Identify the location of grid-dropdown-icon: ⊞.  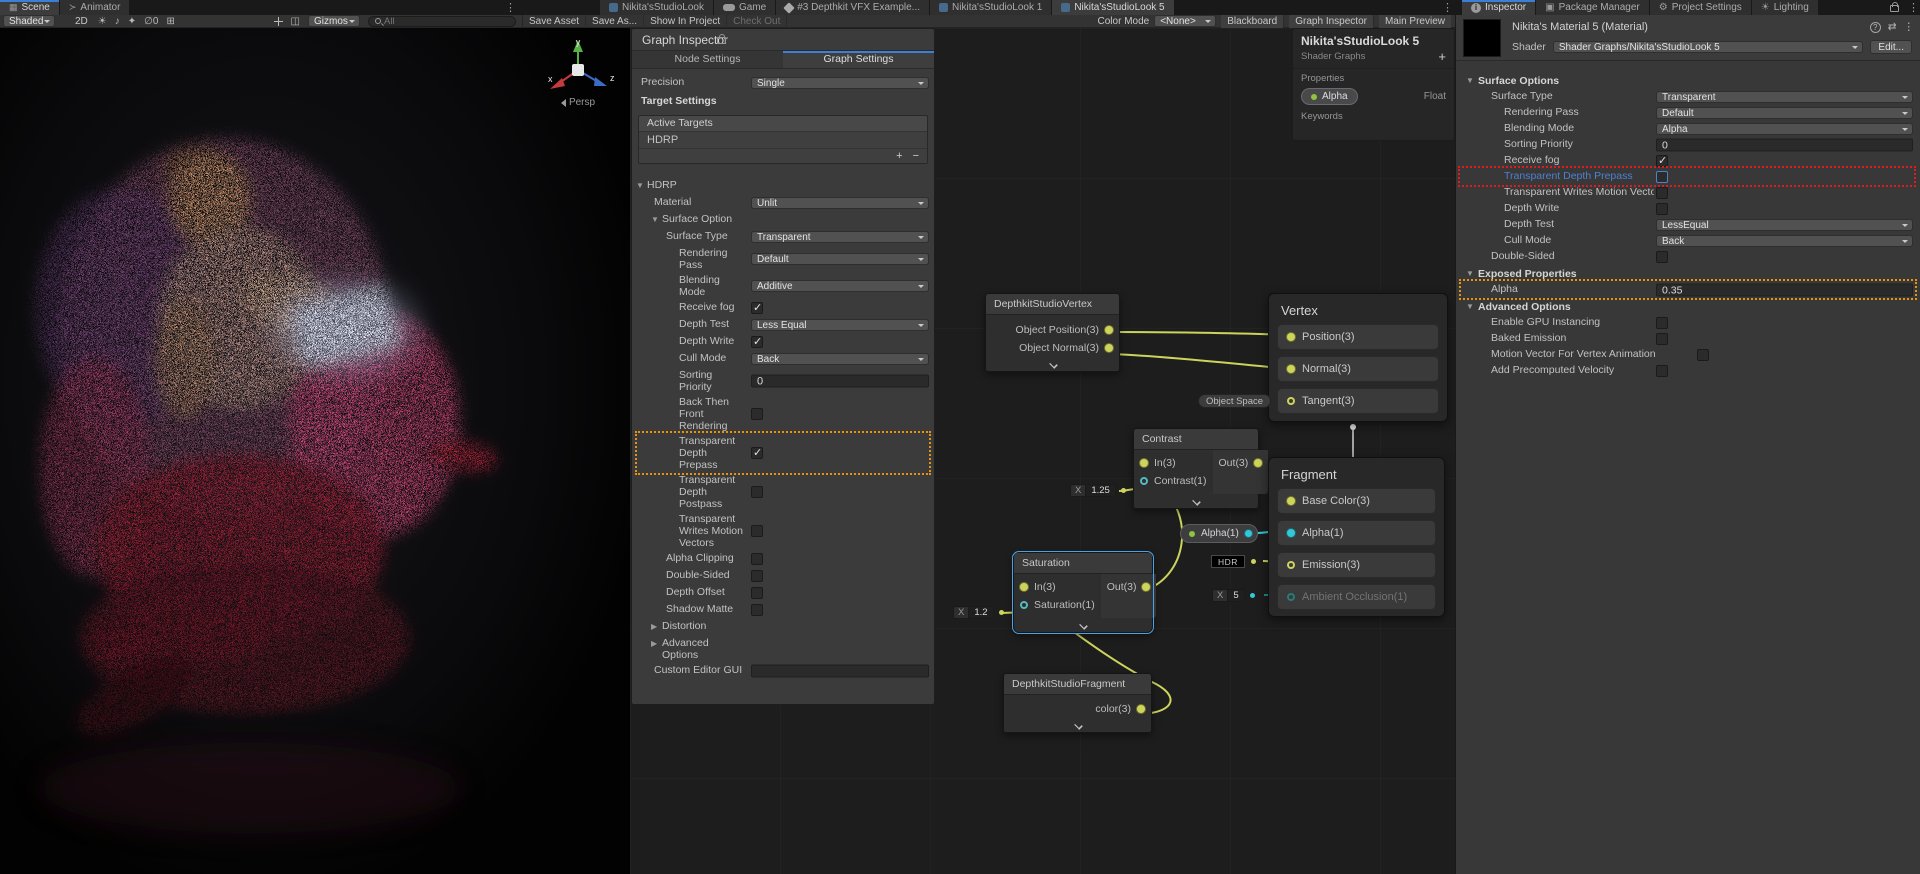
(170, 21).